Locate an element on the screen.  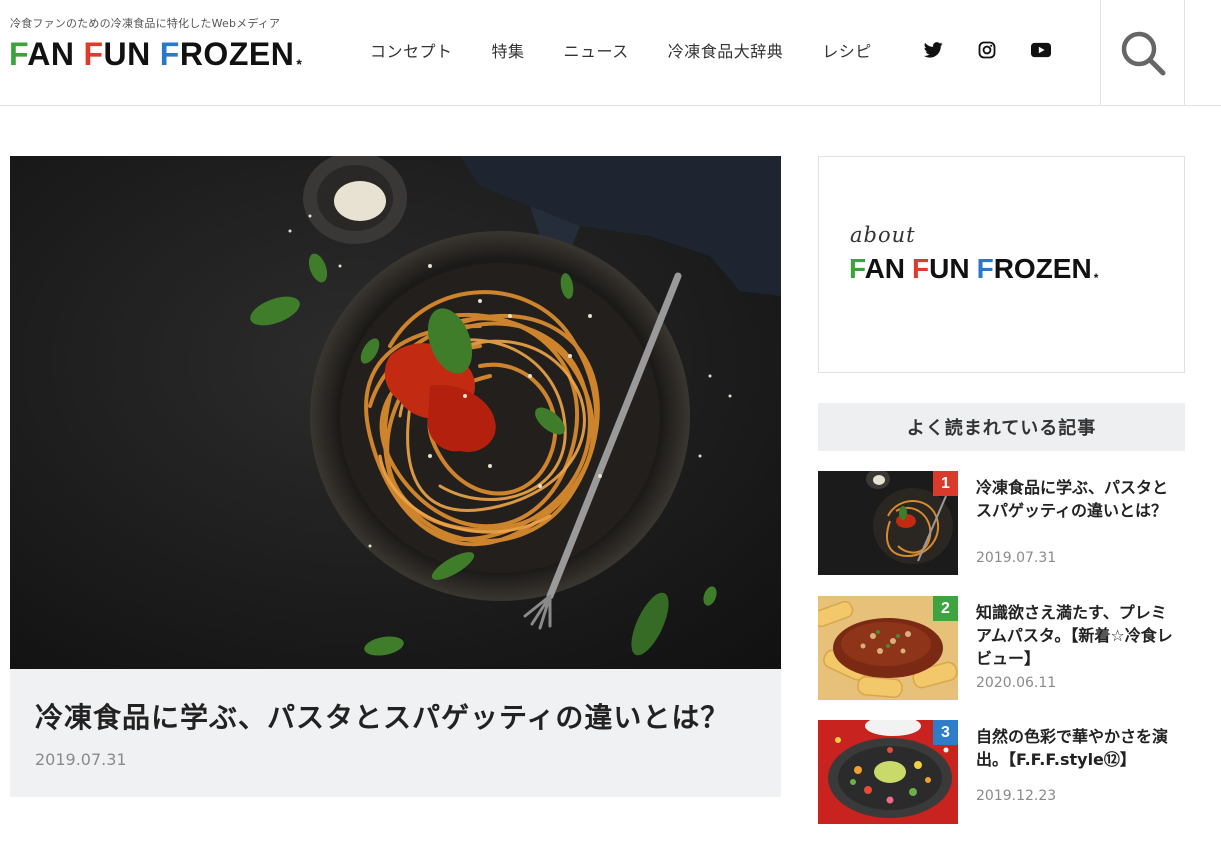
ranking-thumbnail: 1 is located at coordinates (888, 523).